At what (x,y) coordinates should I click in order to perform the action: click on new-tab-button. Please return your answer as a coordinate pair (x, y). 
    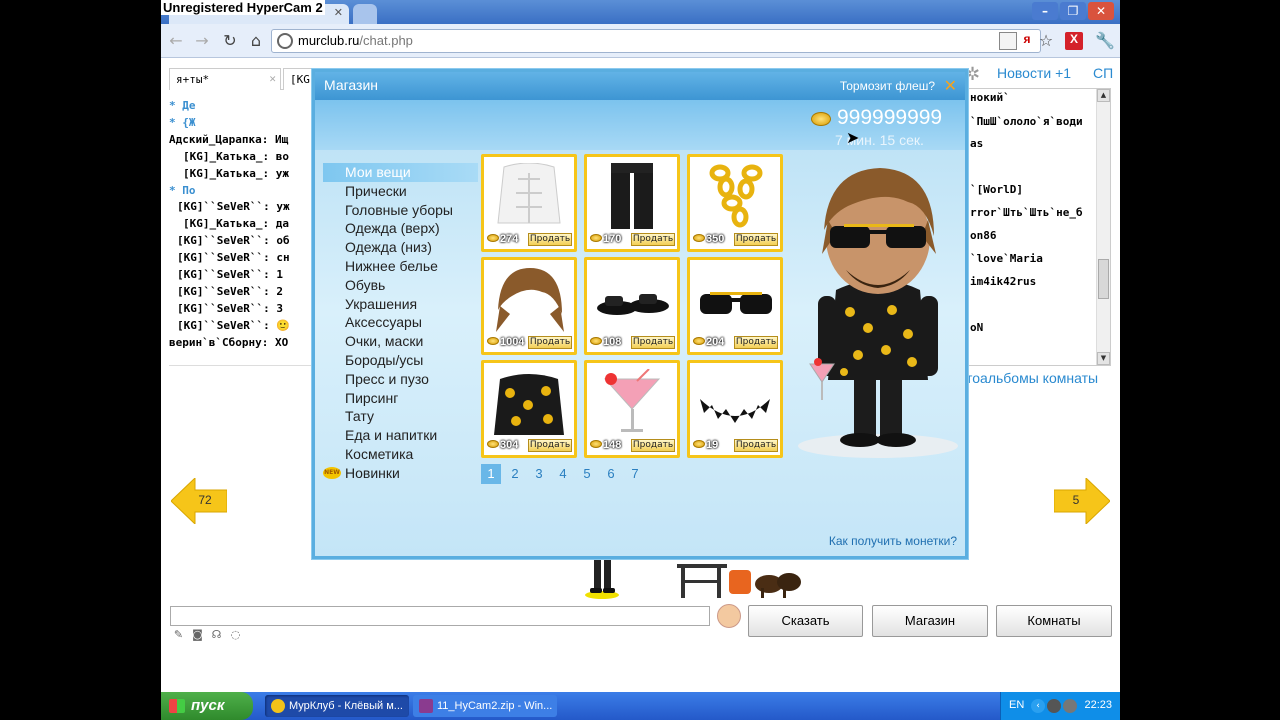
    Looking at the image, I should click on (365, 14).